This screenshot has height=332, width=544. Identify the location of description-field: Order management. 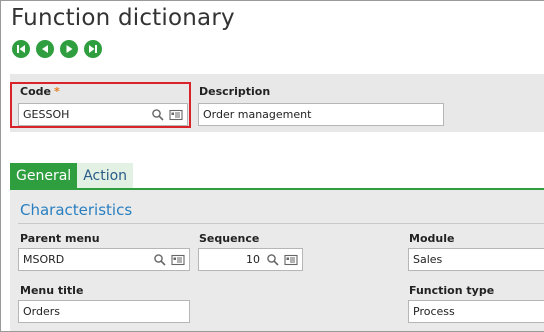
(321, 114).